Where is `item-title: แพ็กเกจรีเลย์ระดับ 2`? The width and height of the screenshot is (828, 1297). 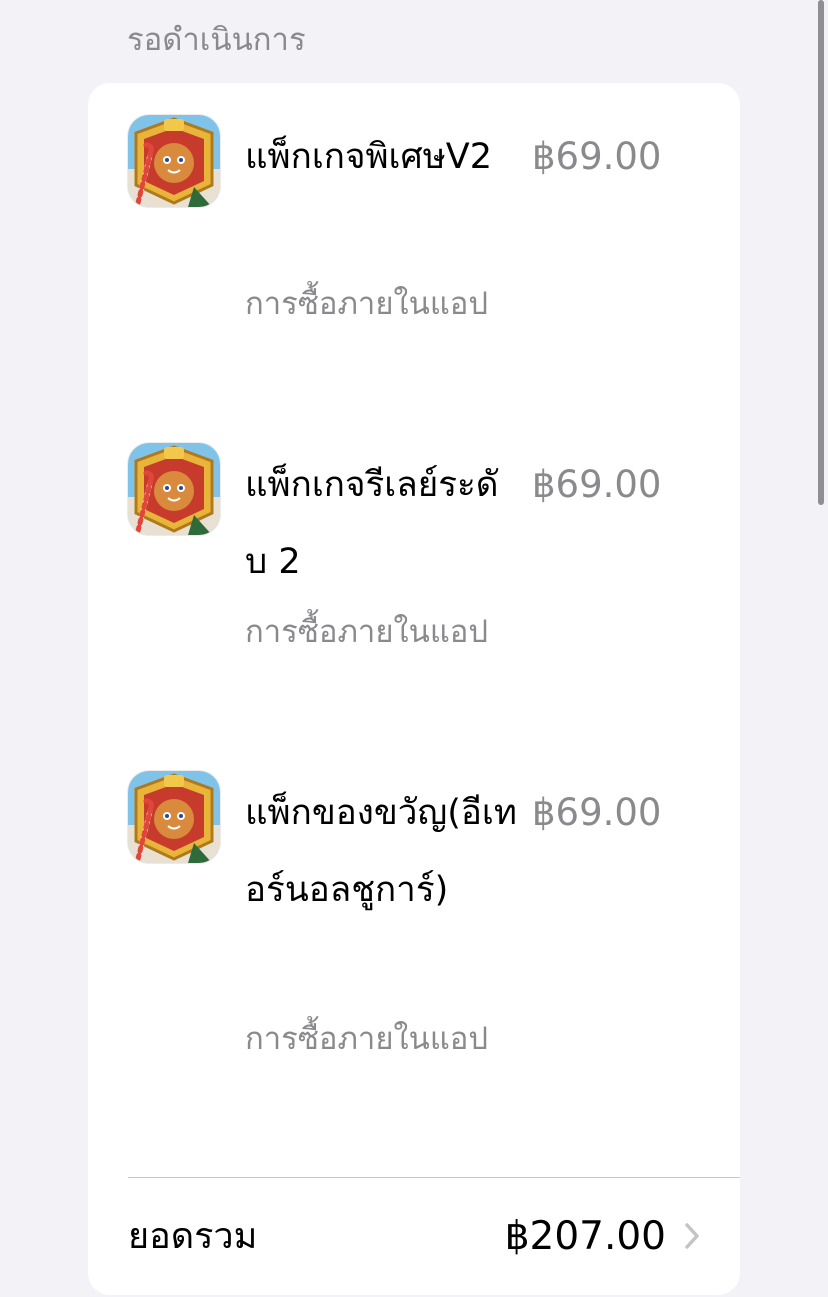 item-title: แพ็กเกจรีเลย์ระดับ 2 is located at coordinates (372, 523).